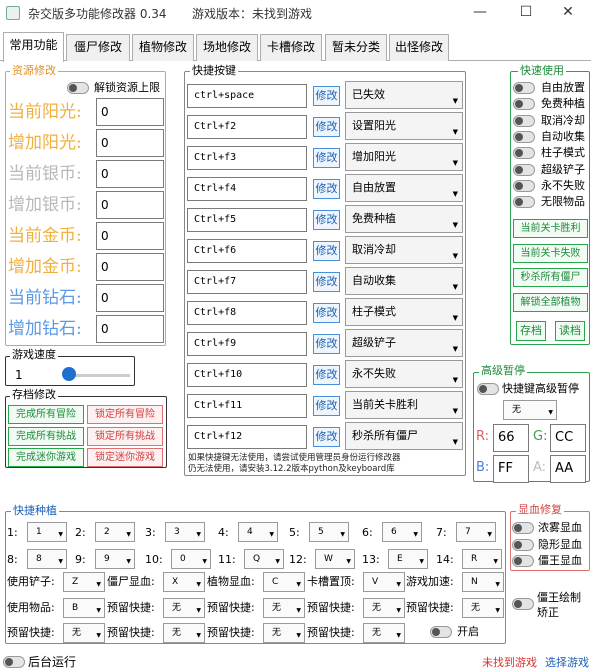 The image size is (591, 670). Describe the element at coordinates (335, 559) in the screenshot. I see `plant-slot-select: W ▼` at that location.